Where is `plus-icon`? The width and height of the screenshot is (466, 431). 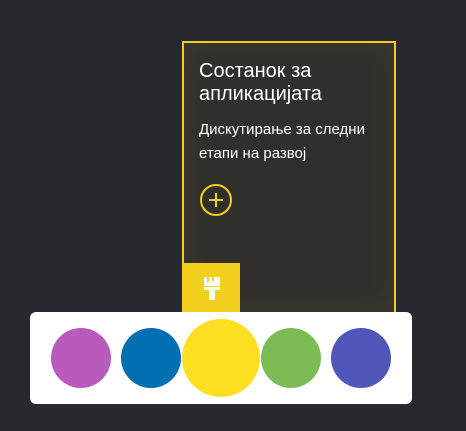 plus-icon is located at coordinates (216, 200).